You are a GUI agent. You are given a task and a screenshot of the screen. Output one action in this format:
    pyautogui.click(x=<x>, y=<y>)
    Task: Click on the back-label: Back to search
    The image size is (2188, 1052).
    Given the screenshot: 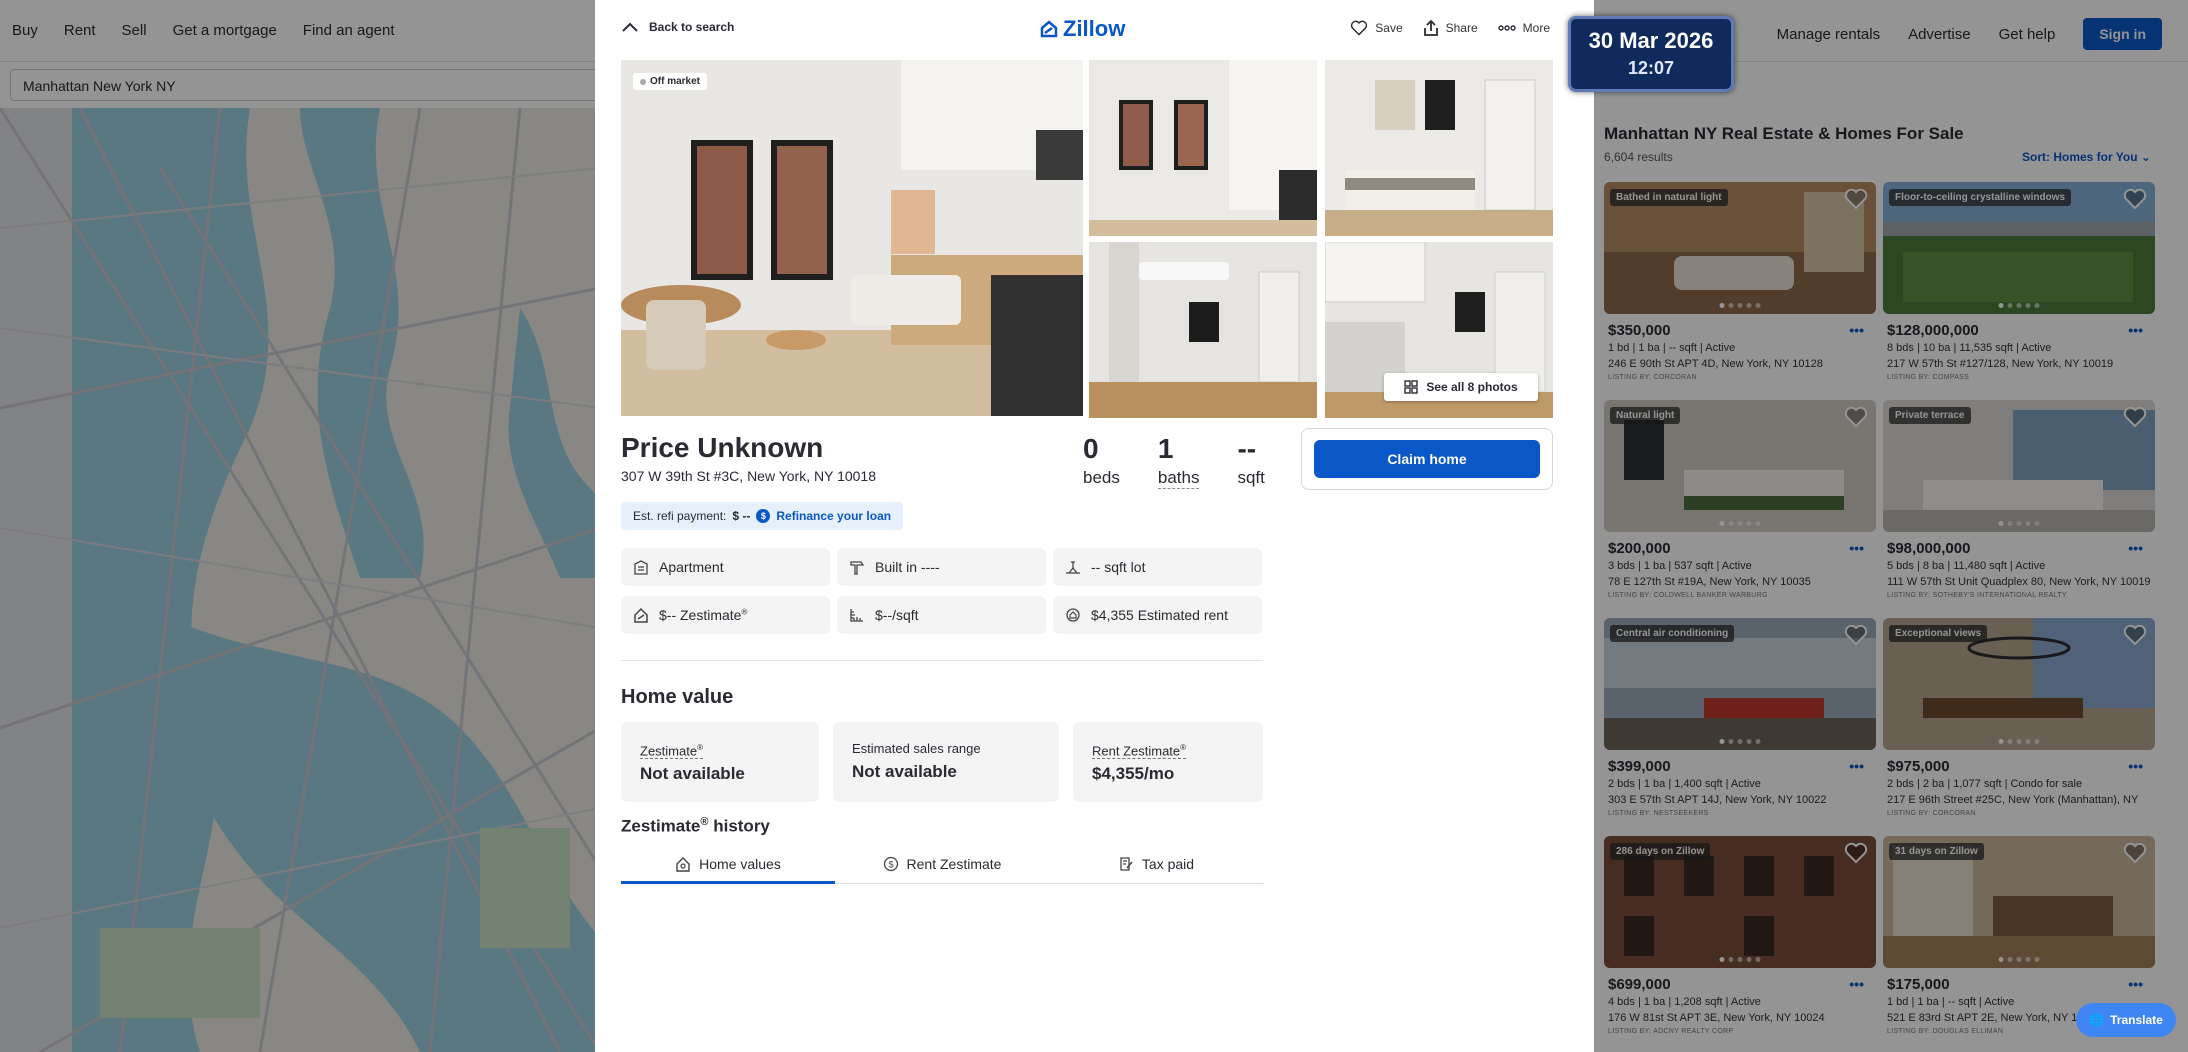 What is the action you would take?
    pyautogui.click(x=692, y=27)
    